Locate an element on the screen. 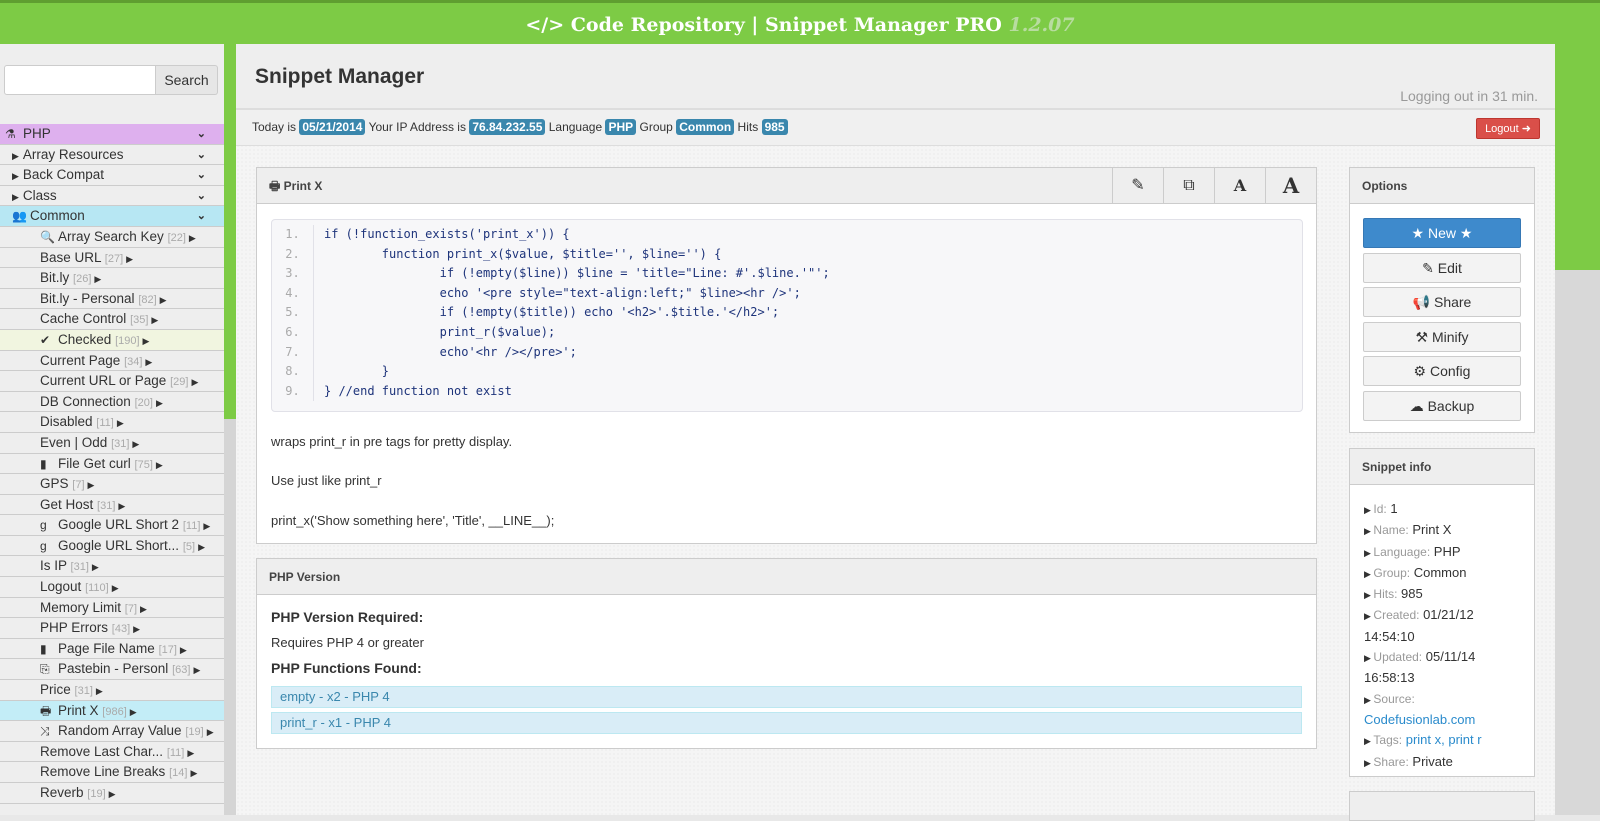  star-icon: ★ is located at coordinates (1464, 233).